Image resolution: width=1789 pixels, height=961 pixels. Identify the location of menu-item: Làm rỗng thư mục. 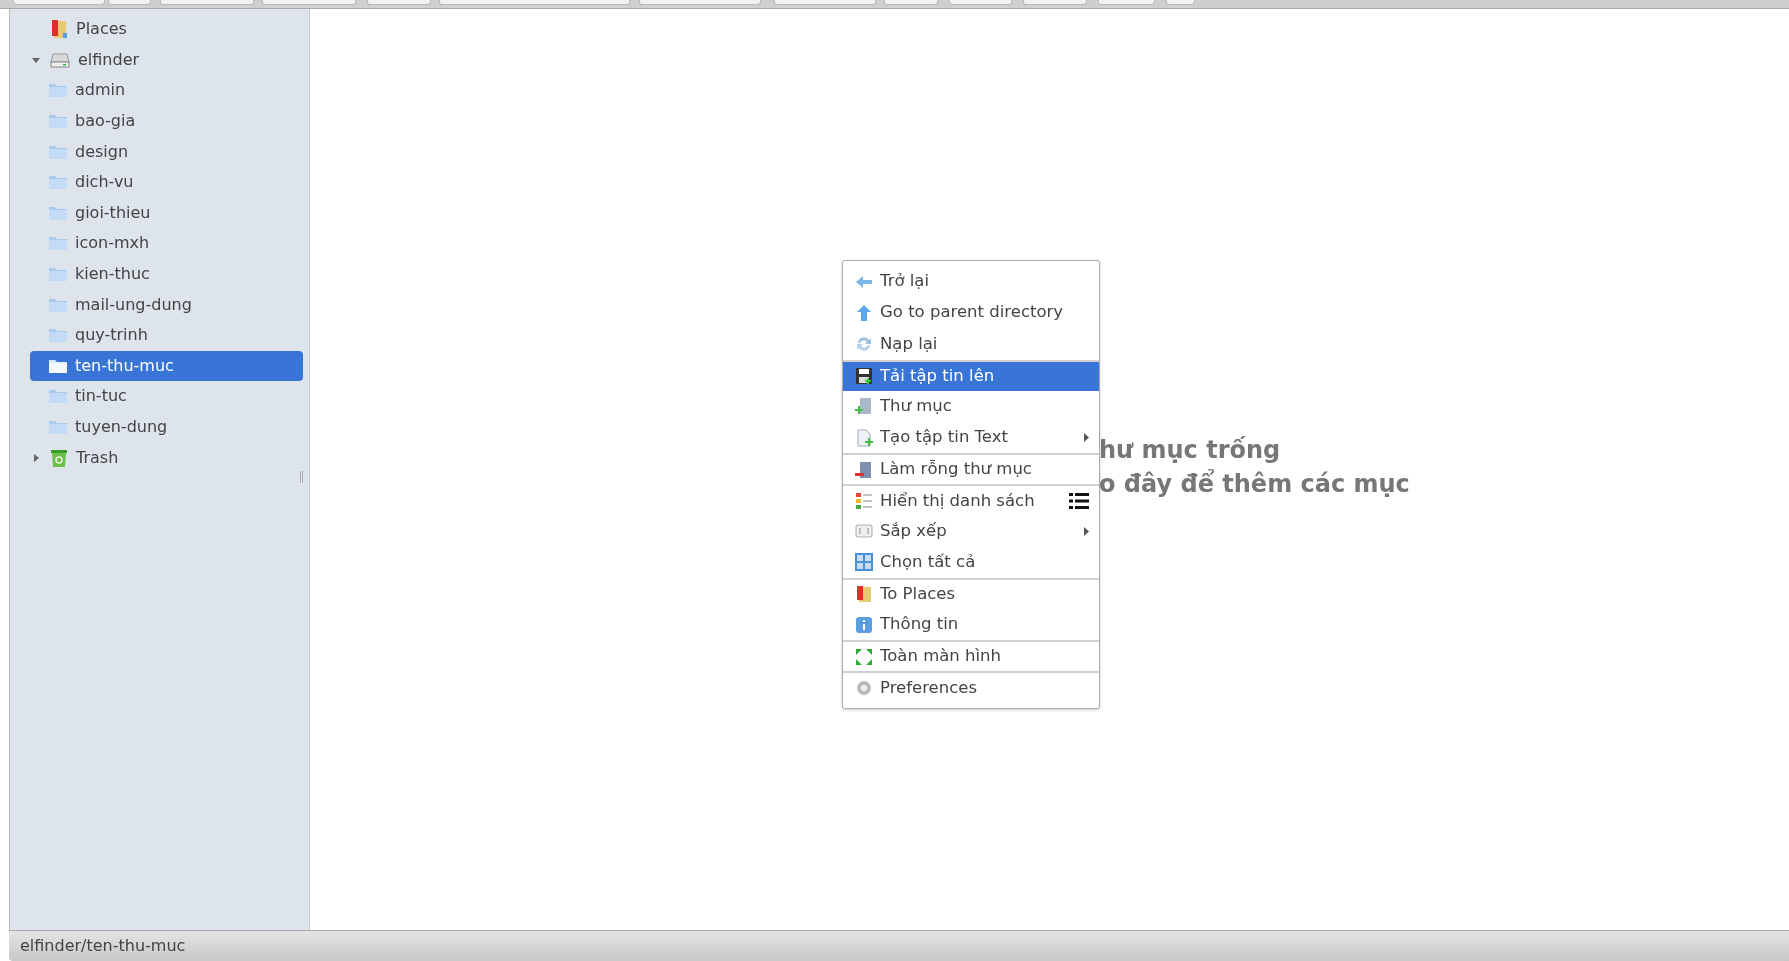
(971, 469).